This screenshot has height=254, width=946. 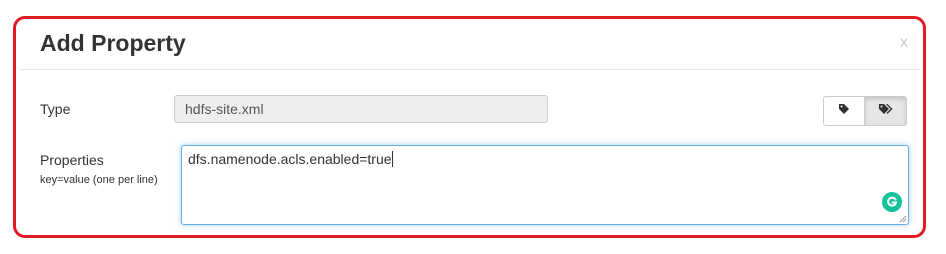 I want to click on tag-button-group, so click(x=865, y=111).